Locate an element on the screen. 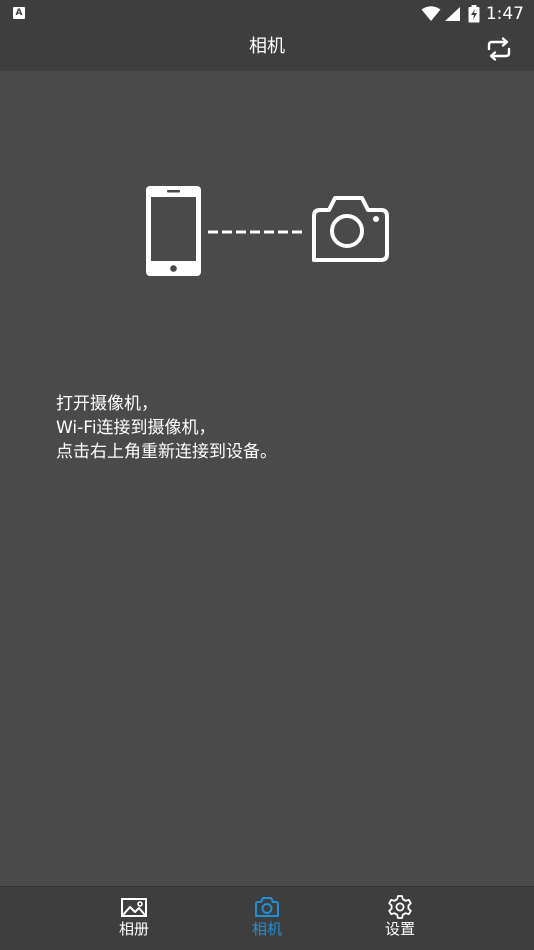 Image resolution: width=534 pixels, height=950 pixels. nav-label-camera: 相机 is located at coordinates (266, 929).